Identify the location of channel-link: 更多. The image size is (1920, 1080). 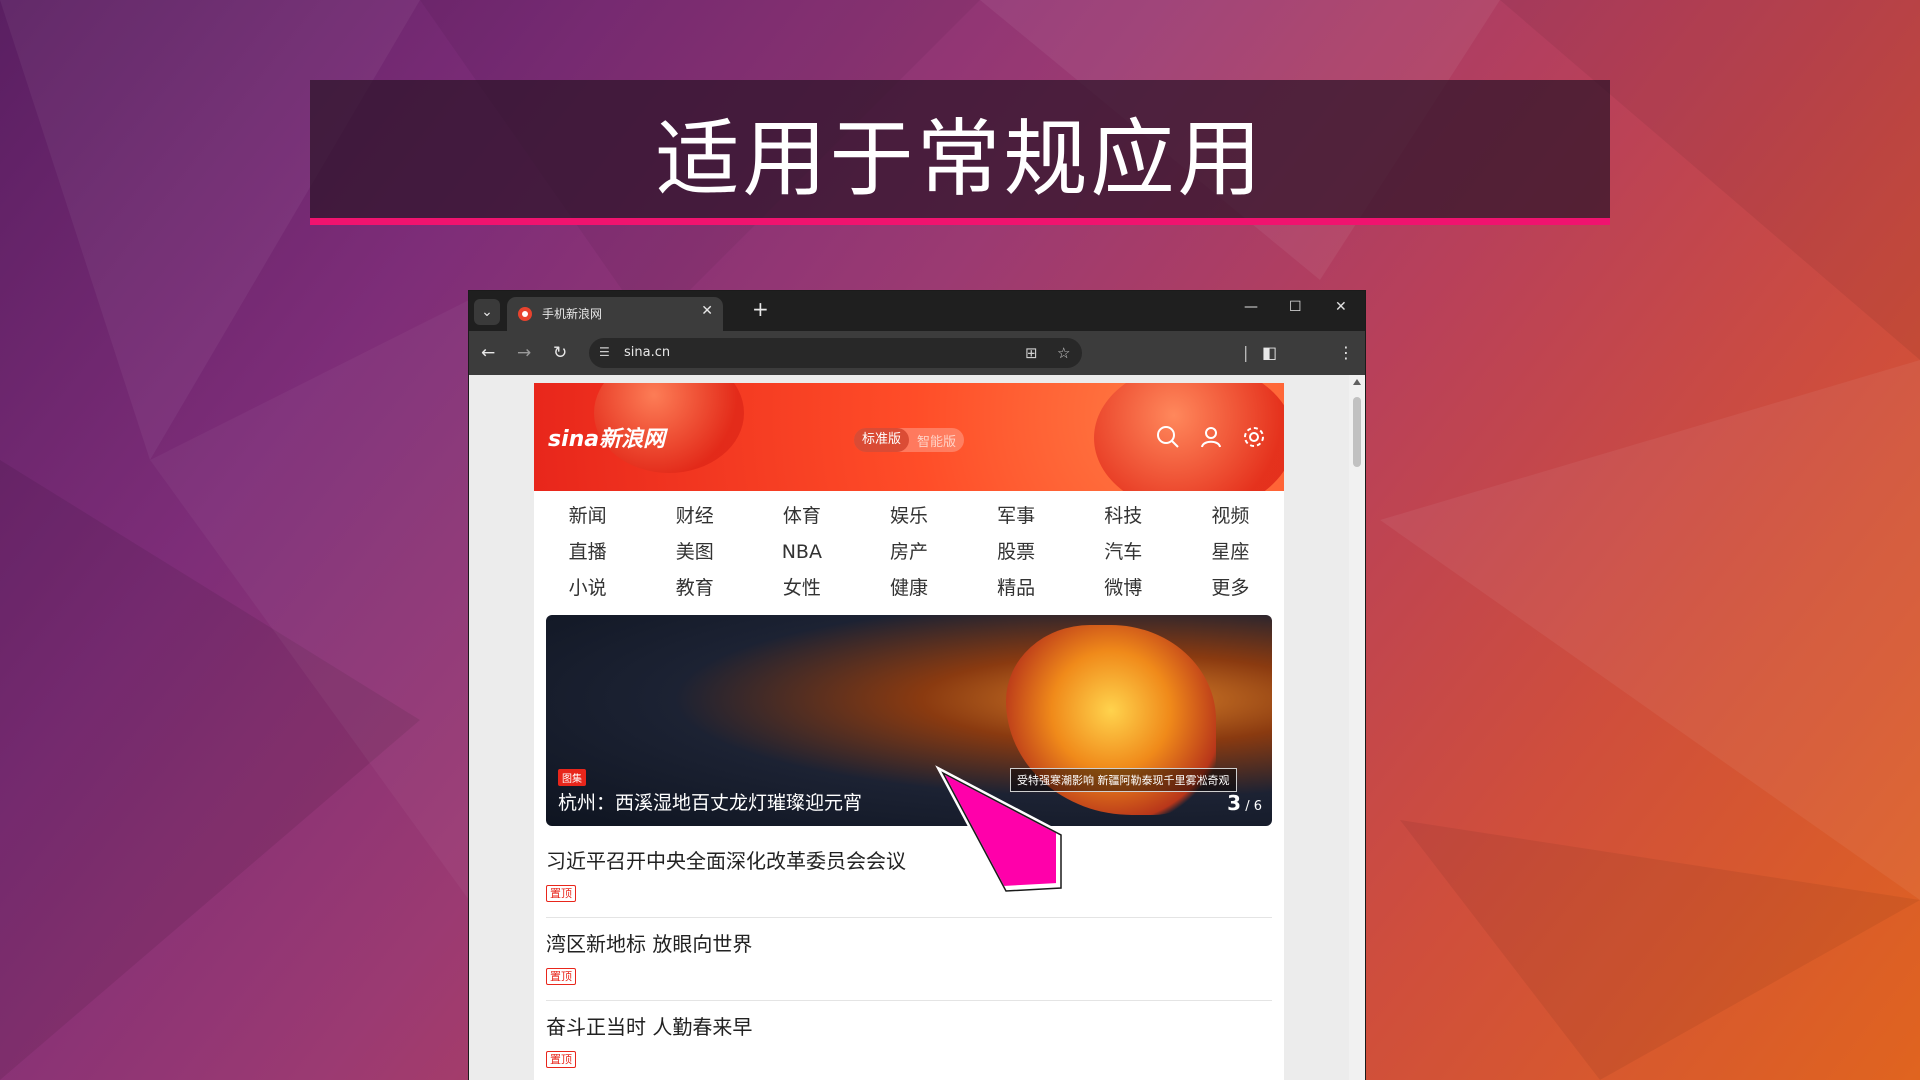
(1230, 588).